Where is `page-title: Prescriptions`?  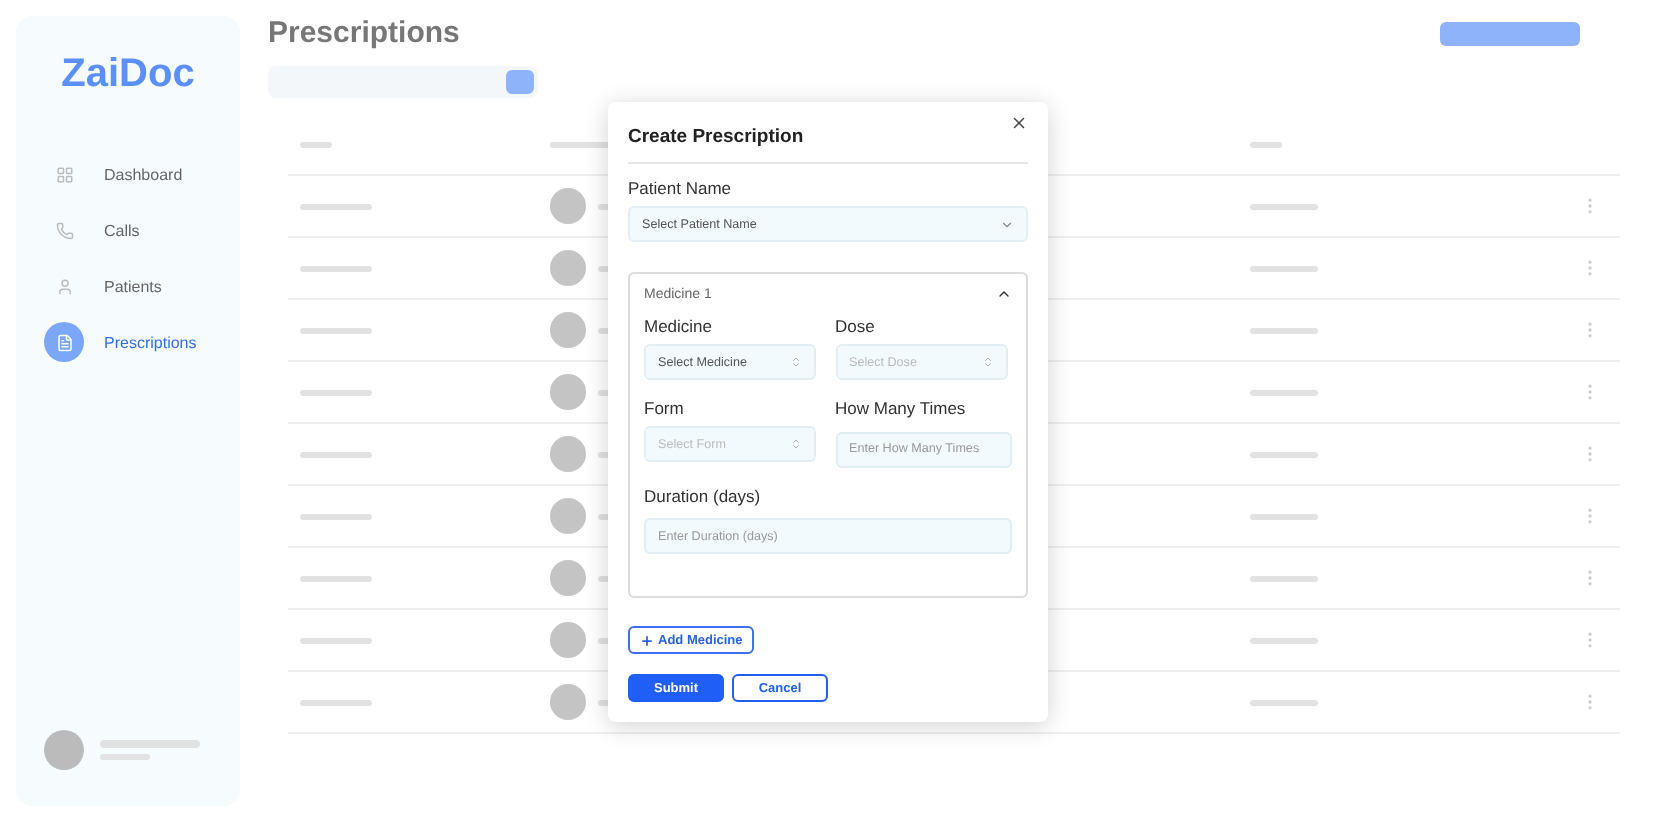
page-title: Prescriptions is located at coordinates (364, 33).